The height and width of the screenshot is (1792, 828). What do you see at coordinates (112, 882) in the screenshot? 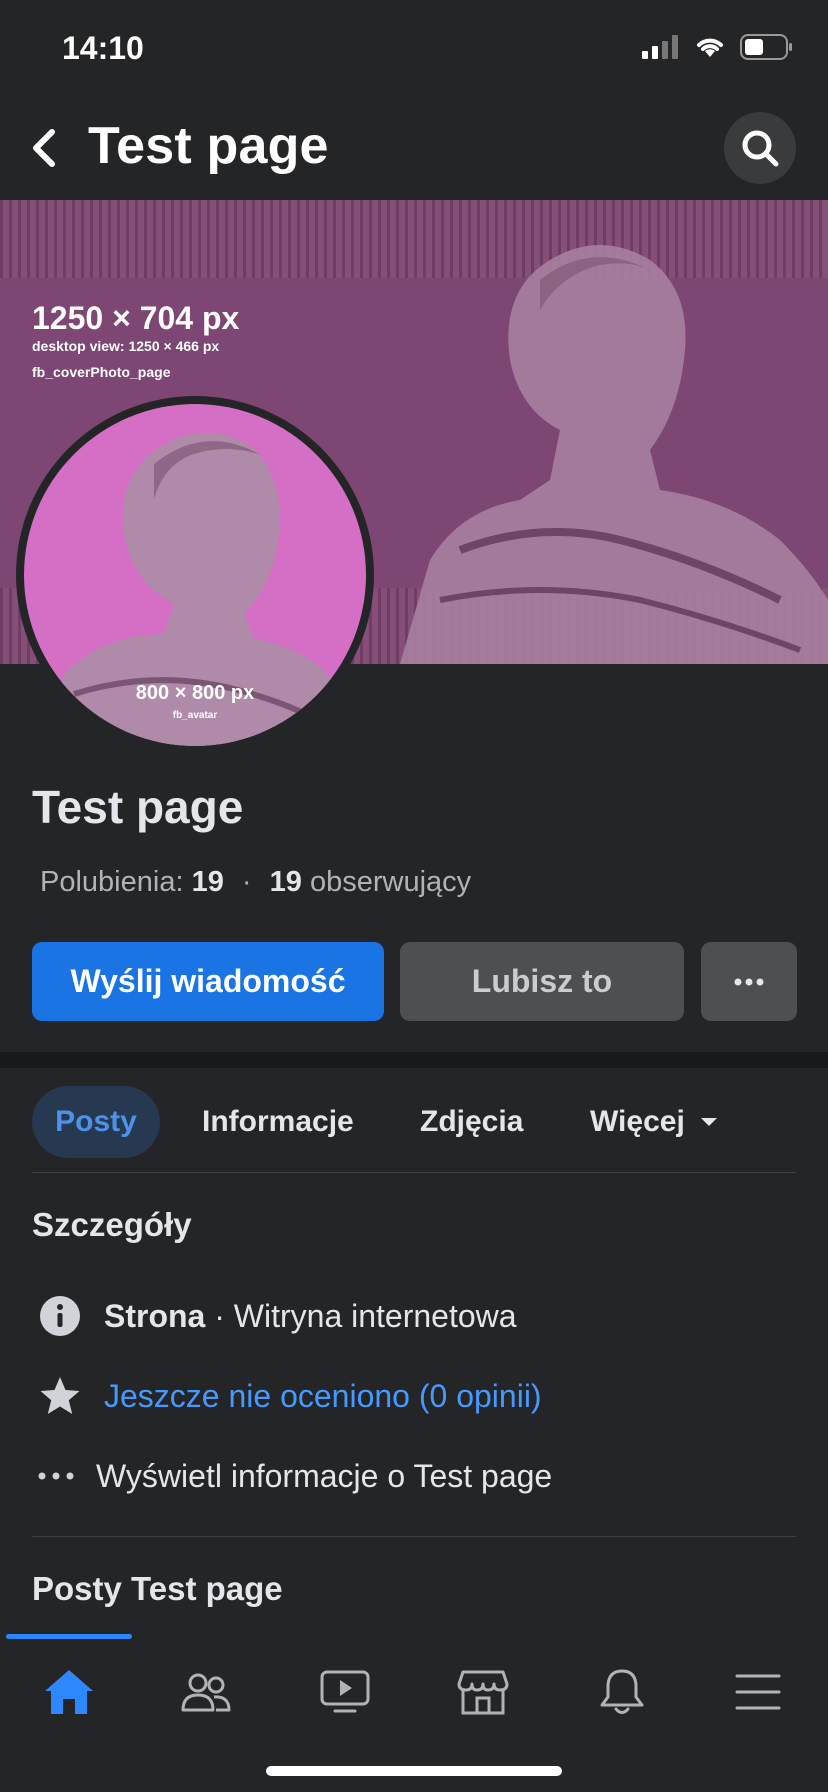
I see `likes-label: Polubienia:` at bounding box center [112, 882].